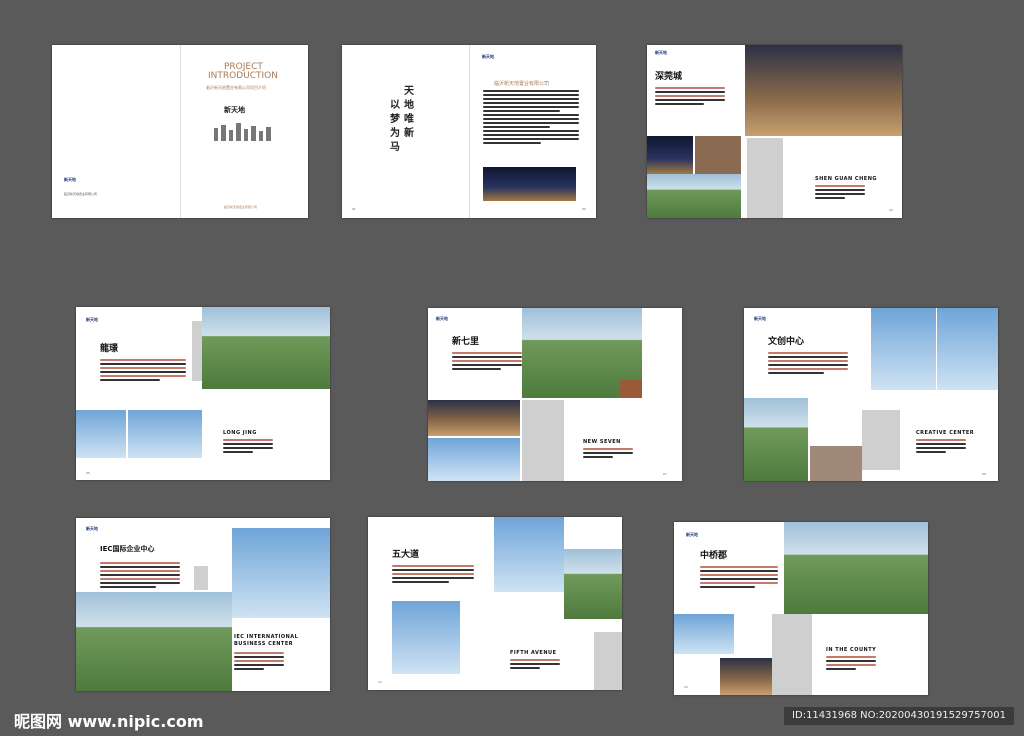  What do you see at coordinates (786, 342) in the screenshot?
I see `project-title-cn: 文创中心` at bounding box center [786, 342].